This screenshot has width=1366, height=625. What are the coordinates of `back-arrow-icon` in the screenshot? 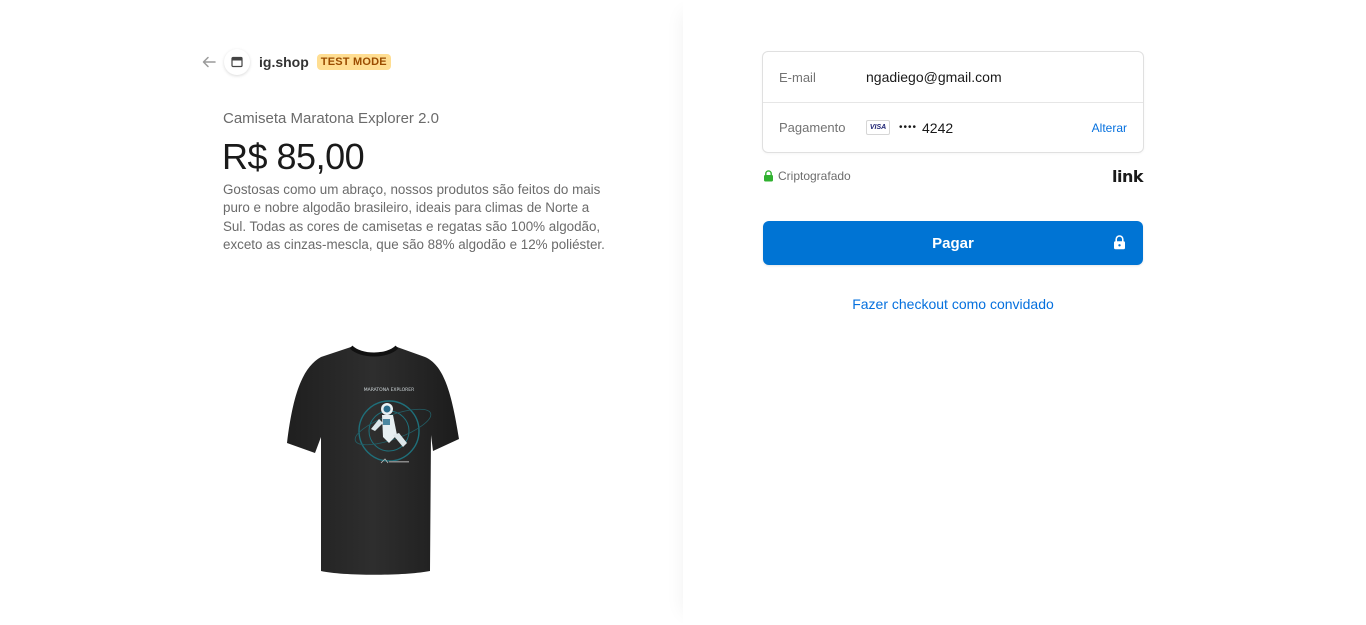 It's located at (209, 62).